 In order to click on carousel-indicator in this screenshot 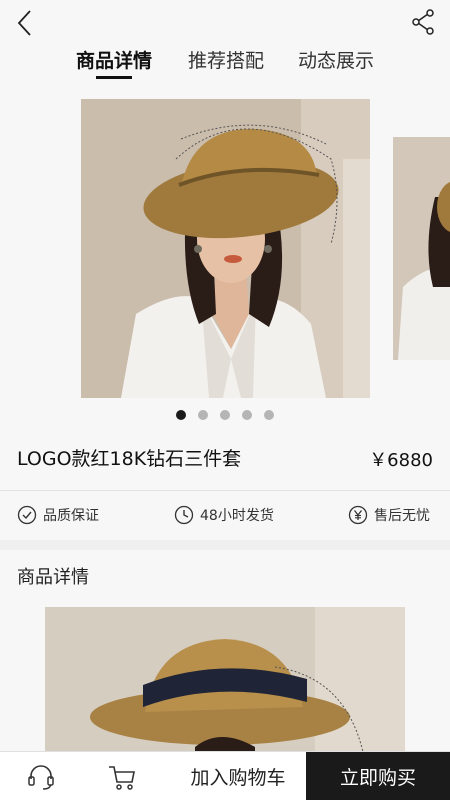, I will do `click(225, 416)`.